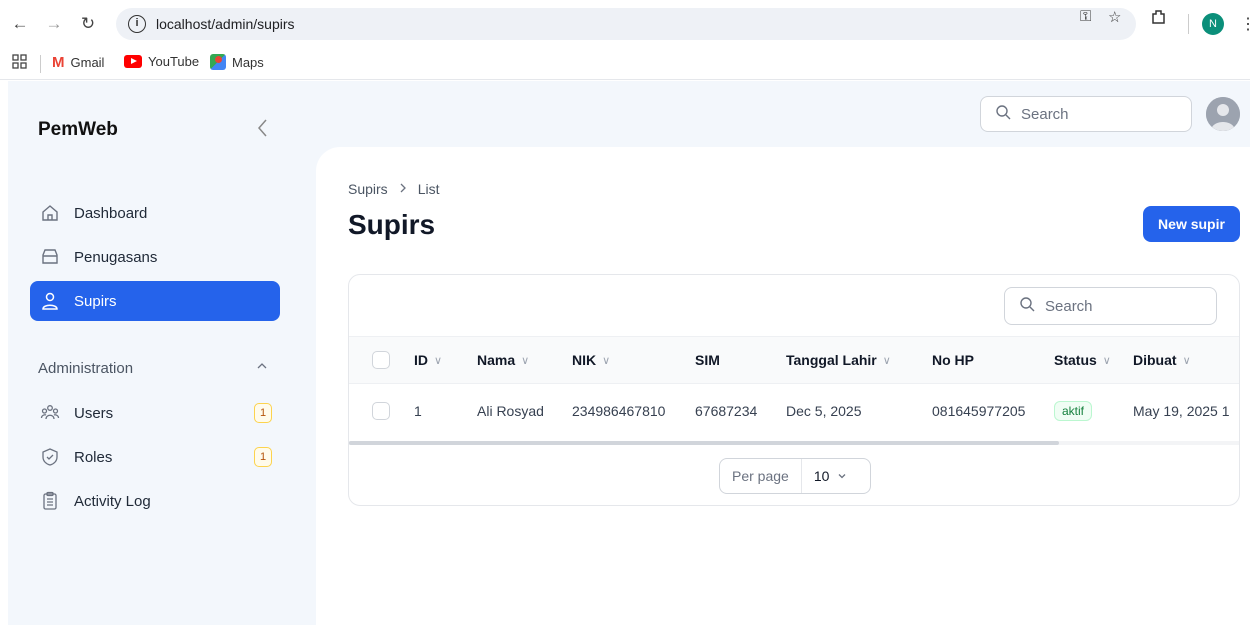  Describe the element at coordinates (1188, 24) in the screenshot. I see `toolbar-divider` at that location.